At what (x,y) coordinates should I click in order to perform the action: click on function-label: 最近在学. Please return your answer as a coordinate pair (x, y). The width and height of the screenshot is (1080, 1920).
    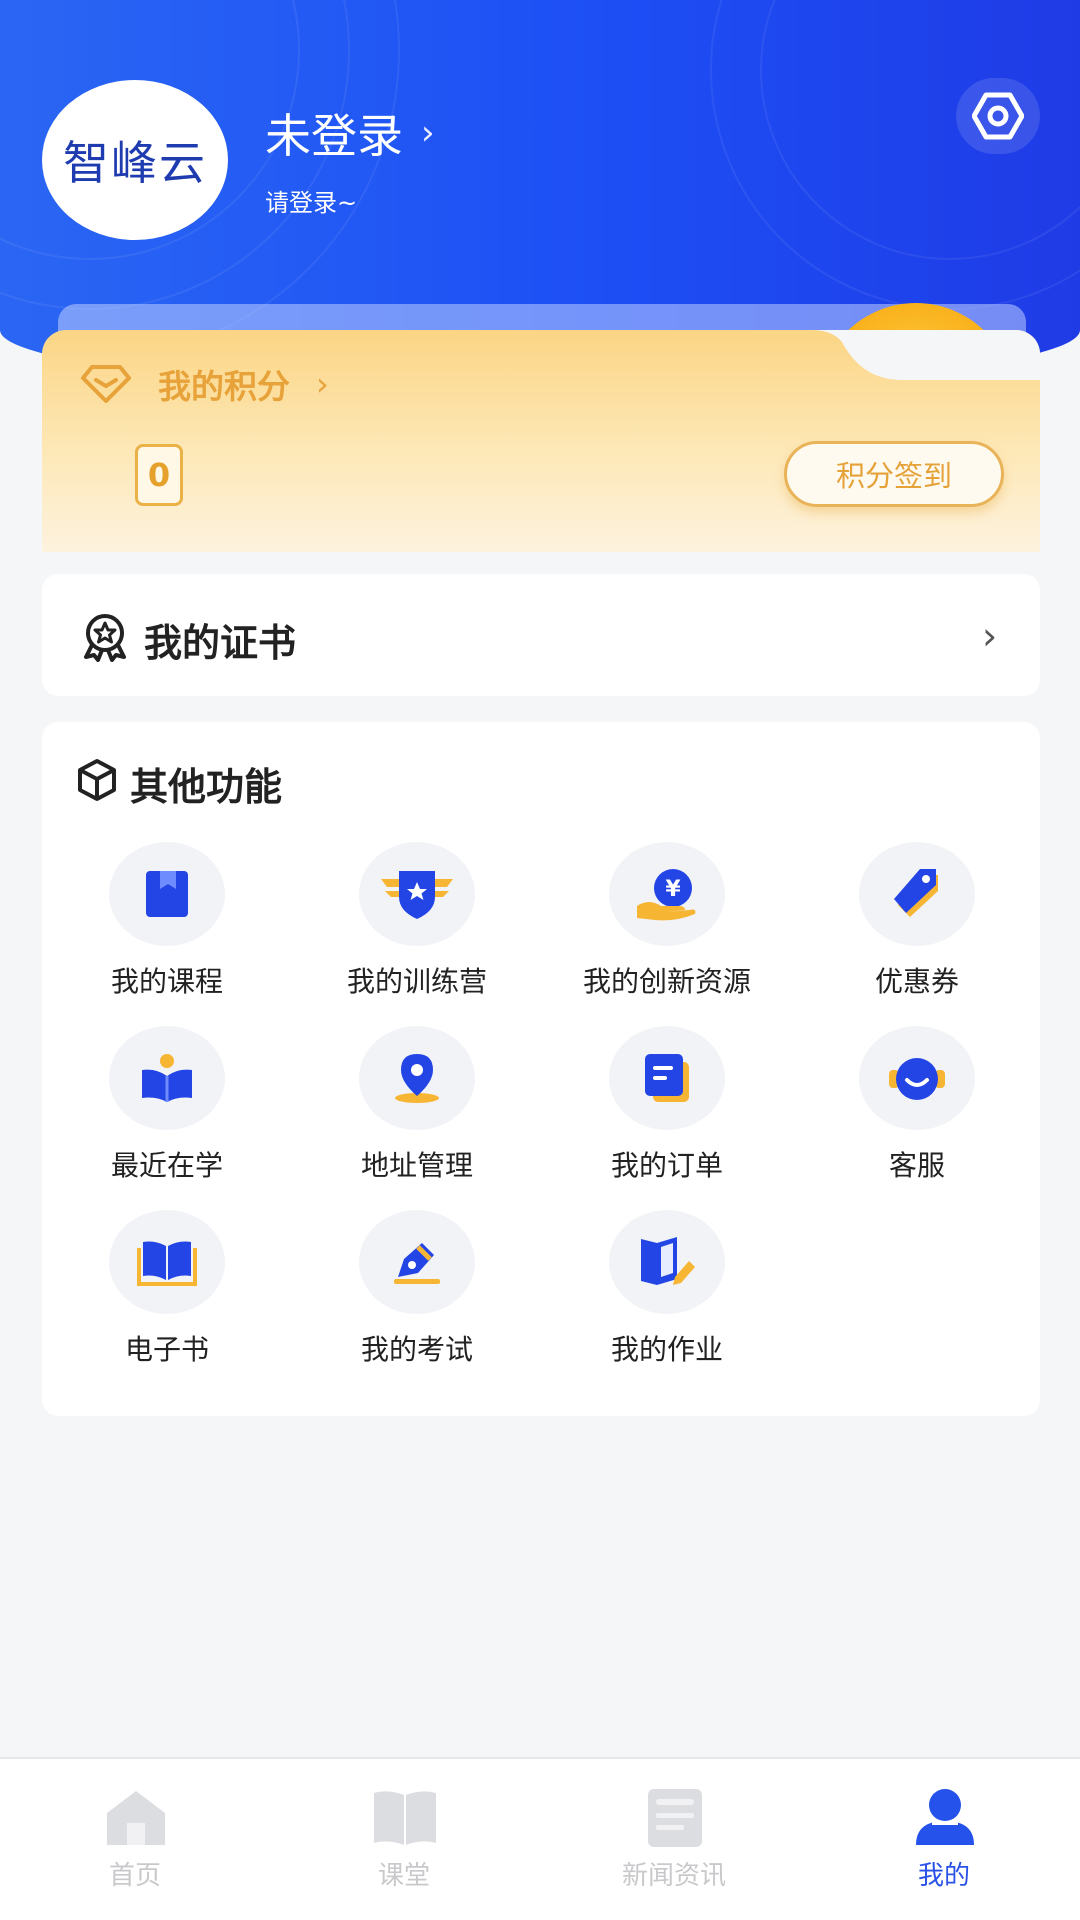
    Looking at the image, I should click on (166, 1165).